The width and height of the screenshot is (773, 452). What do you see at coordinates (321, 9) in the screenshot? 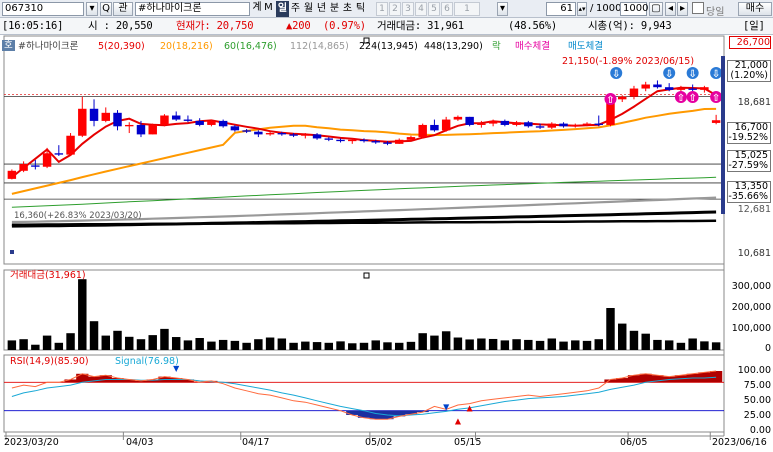
I see `period-tab-3: 년` at bounding box center [321, 9].